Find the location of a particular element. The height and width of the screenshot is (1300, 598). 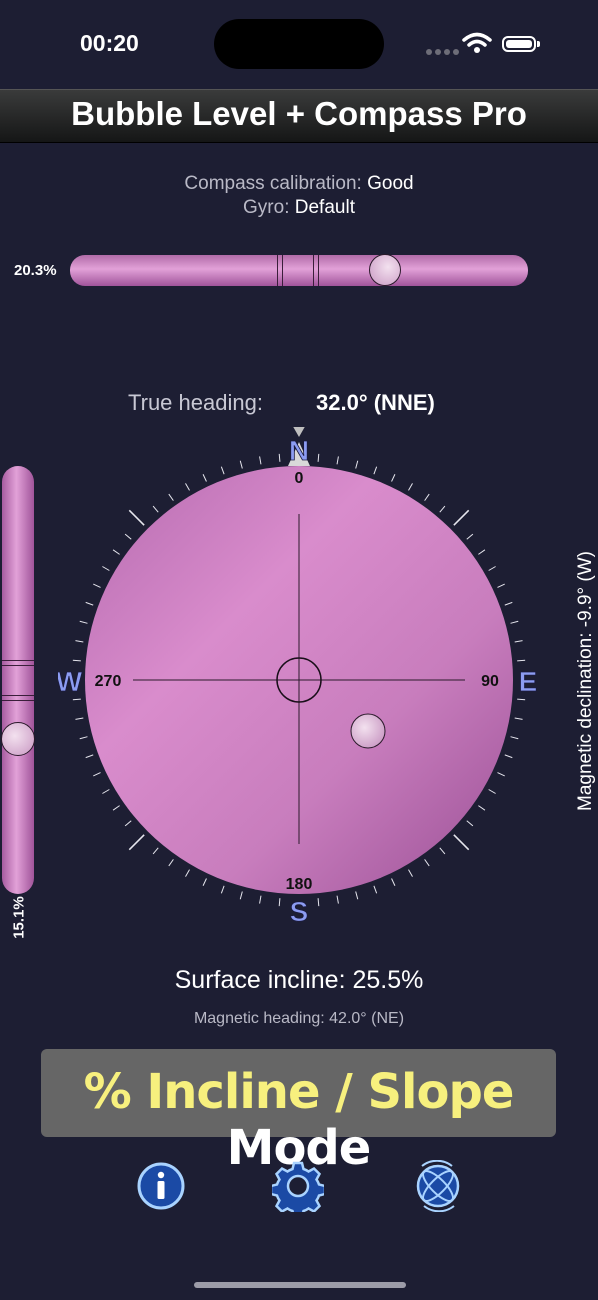

gear-icon is located at coordinates (298, 1190).